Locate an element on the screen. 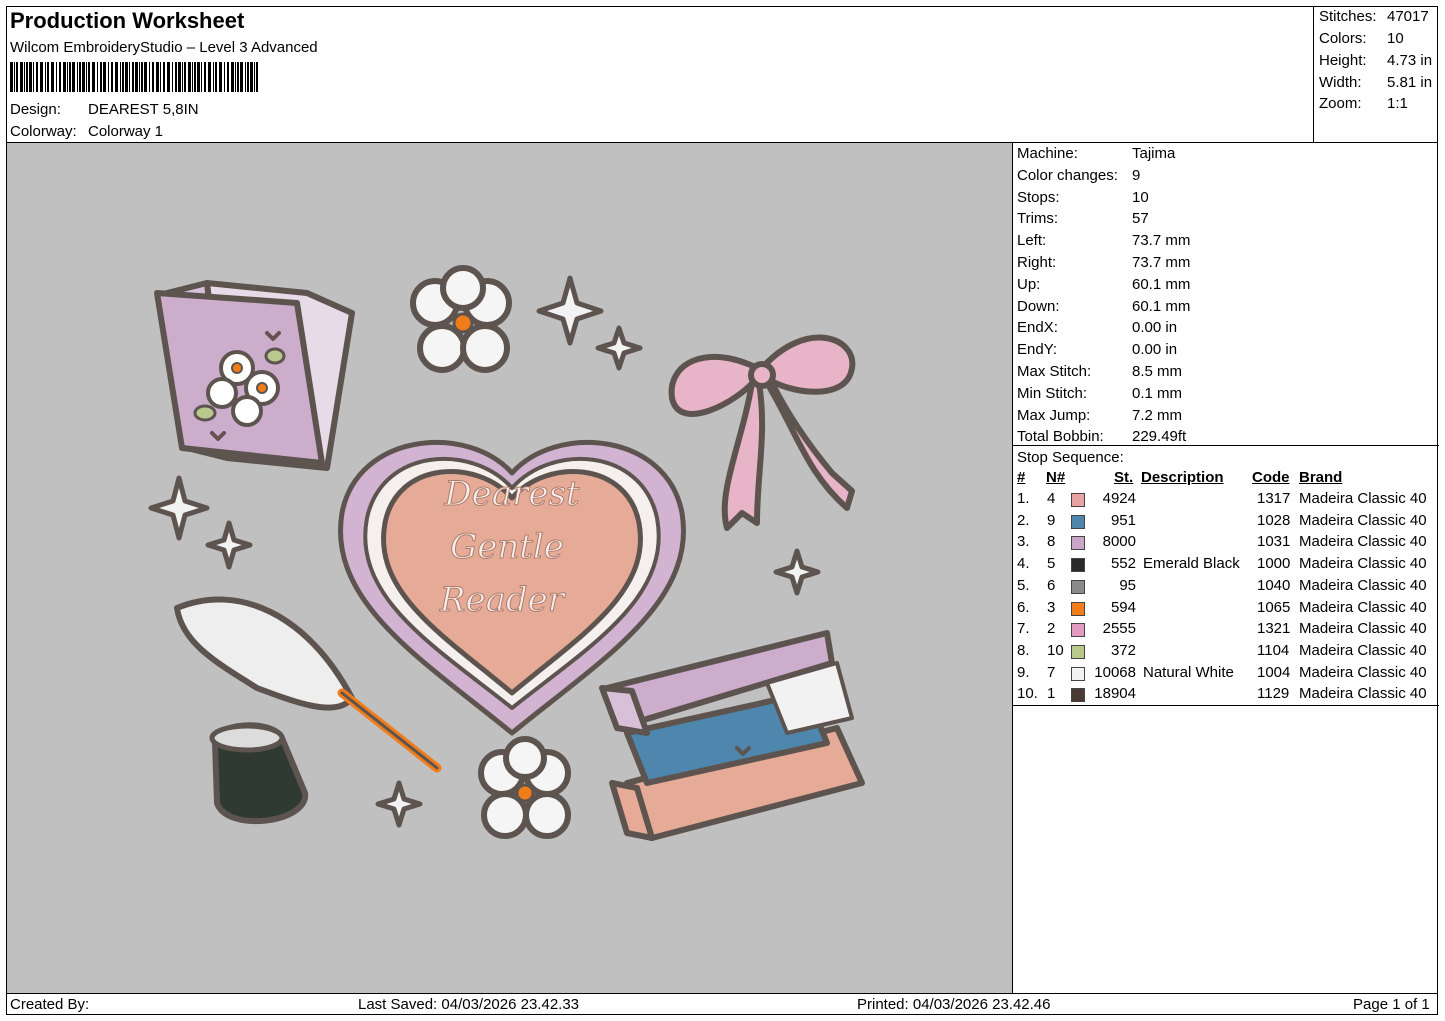 The width and height of the screenshot is (1445, 1021). info-value: 10 is located at coordinates (1140, 197).